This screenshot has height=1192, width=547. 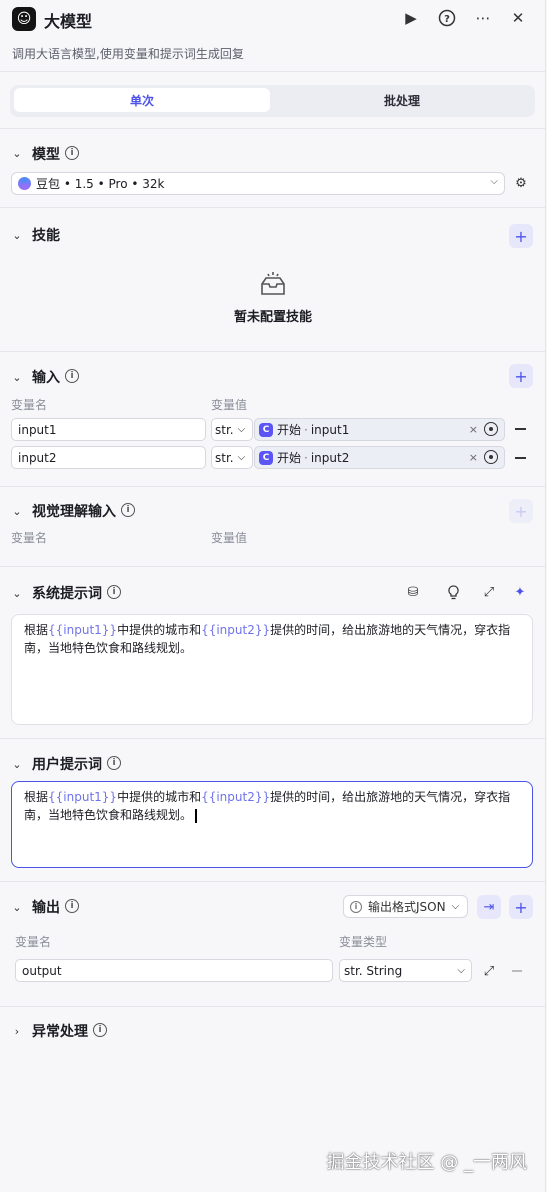 What do you see at coordinates (330, 457) in the screenshot?
I see `ref-var-name: input2` at bounding box center [330, 457].